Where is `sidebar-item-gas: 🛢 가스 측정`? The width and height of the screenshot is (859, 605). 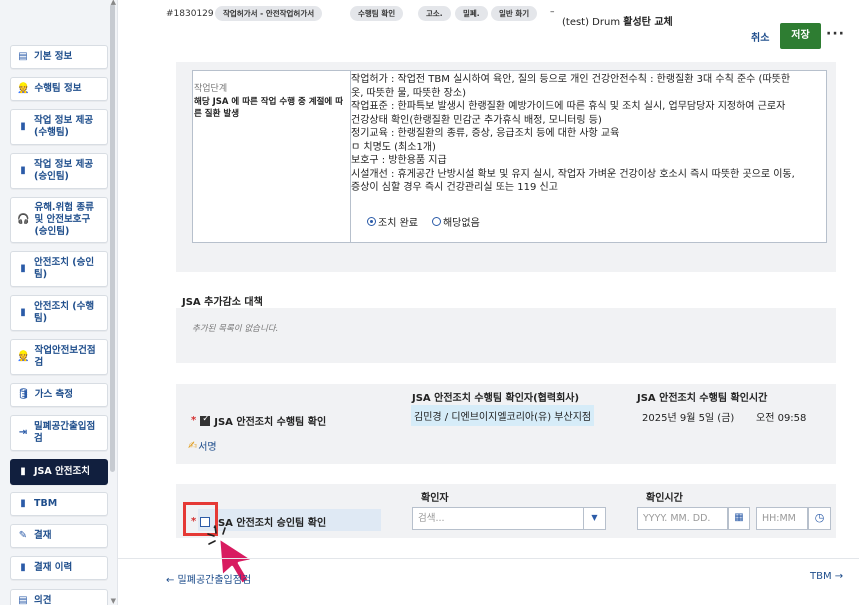 sidebar-item-gas: 🛢 가스 측정 is located at coordinates (59, 395).